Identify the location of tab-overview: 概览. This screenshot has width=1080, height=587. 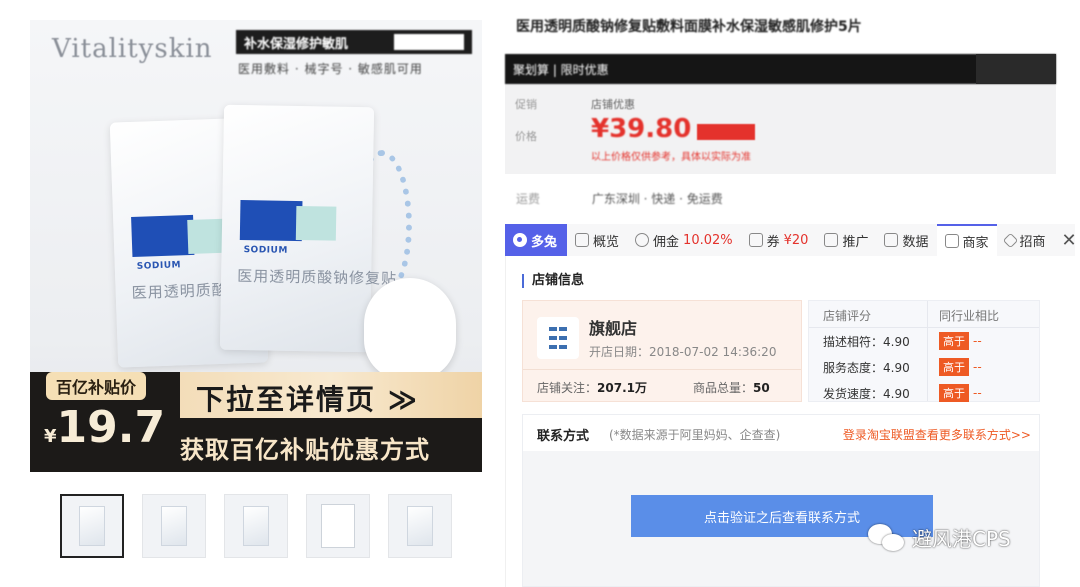
(597, 240).